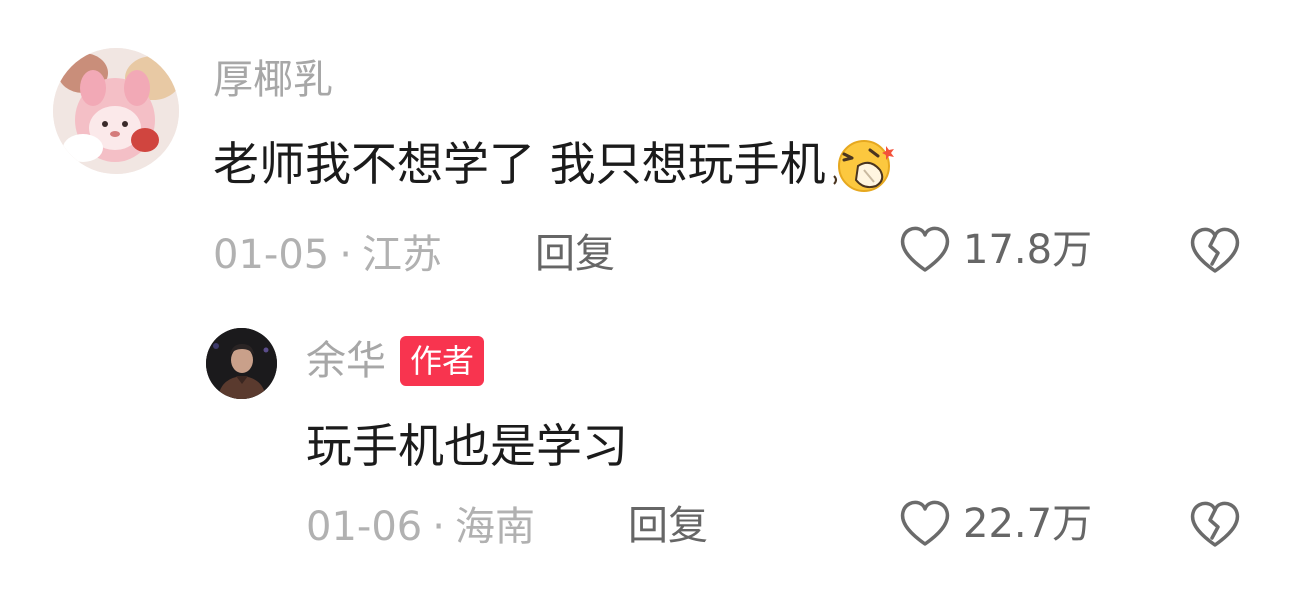 The image size is (1307, 596). What do you see at coordinates (1028, 524) in the screenshot?
I see `like-count: 22.7万` at bounding box center [1028, 524].